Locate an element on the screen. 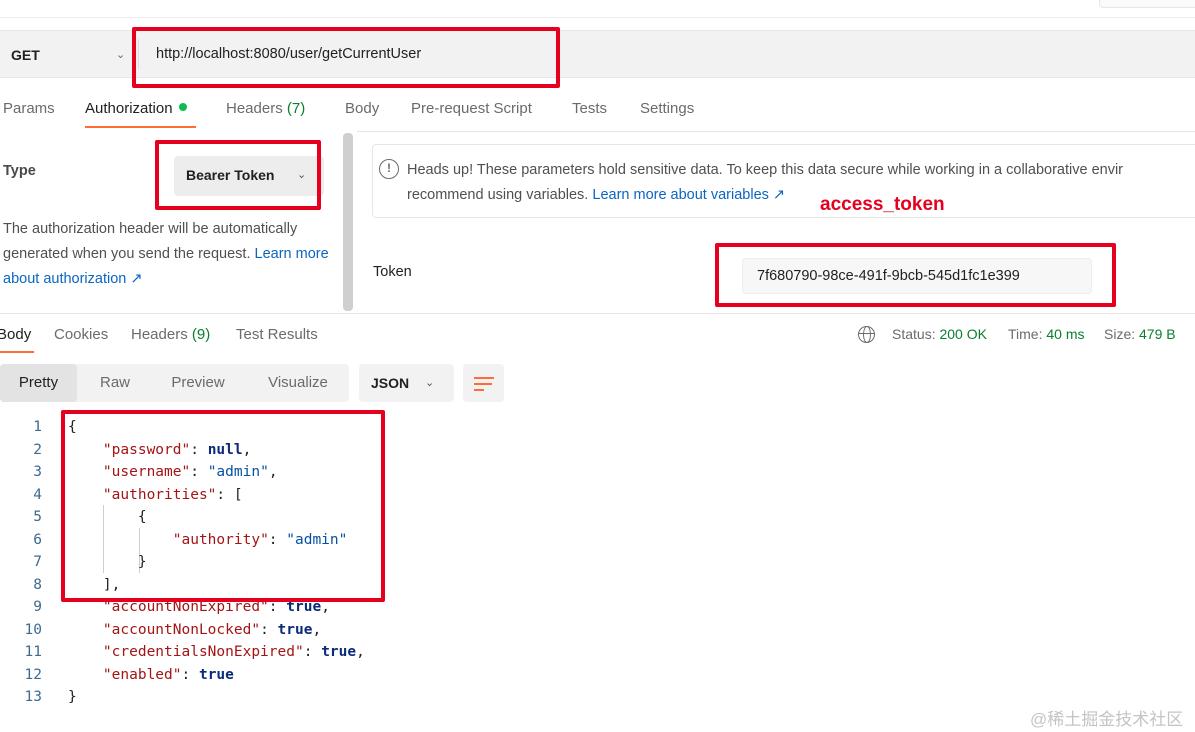 This screenshot has height=732, width=1195. line-number: 11 is located at coordinates (33, 652).